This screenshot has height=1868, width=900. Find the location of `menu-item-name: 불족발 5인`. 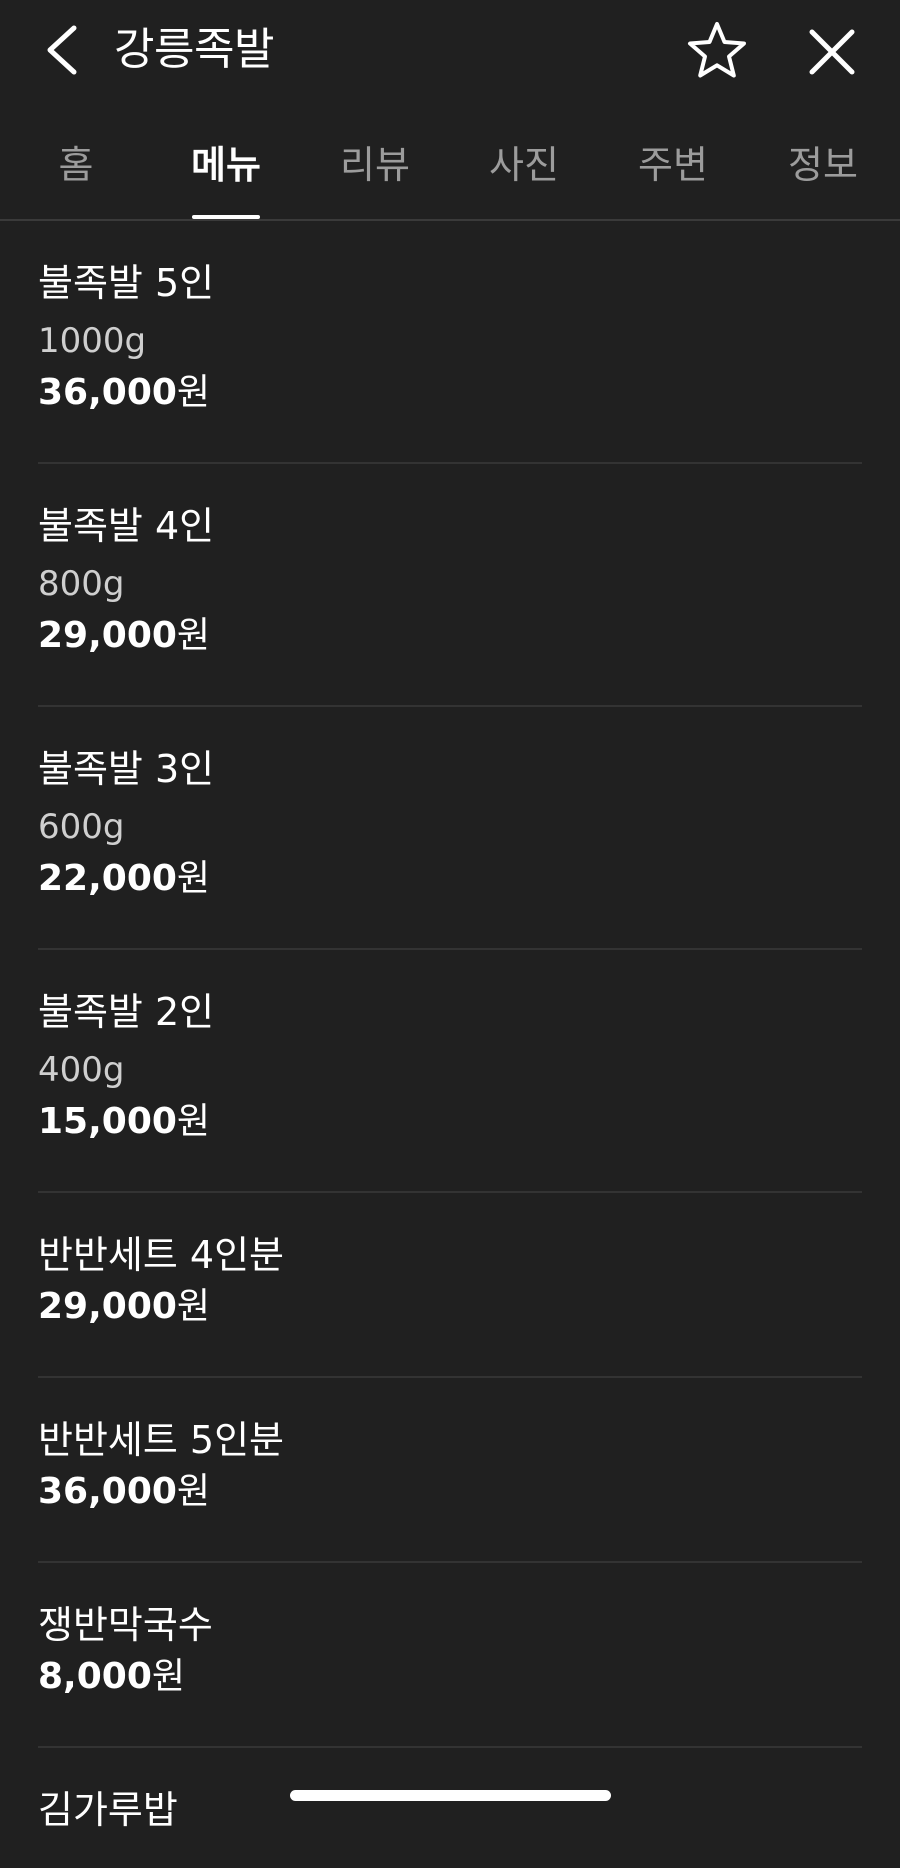

menu-item-name: 불족발 5인 is located at coordinates (126, 283).